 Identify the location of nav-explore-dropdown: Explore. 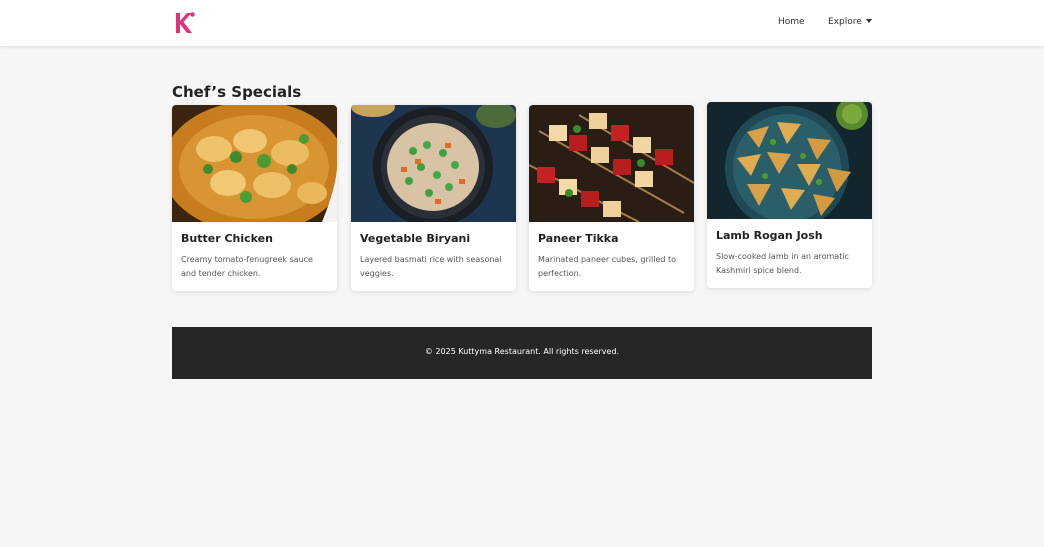
(850, 22).